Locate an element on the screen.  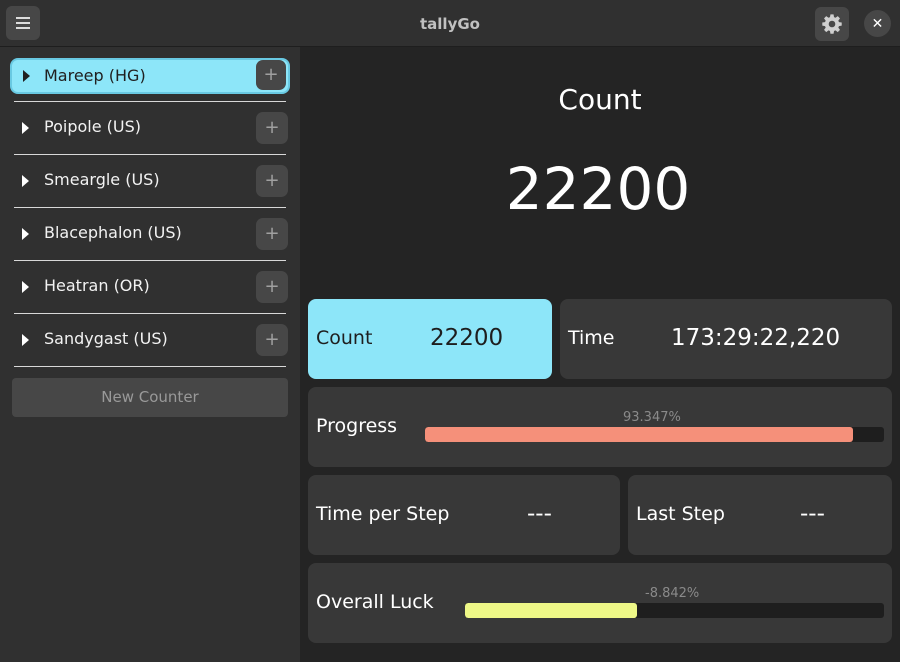
sidebar-item-heatran: Heatran (OR) + is located at coordinates (150, 287).